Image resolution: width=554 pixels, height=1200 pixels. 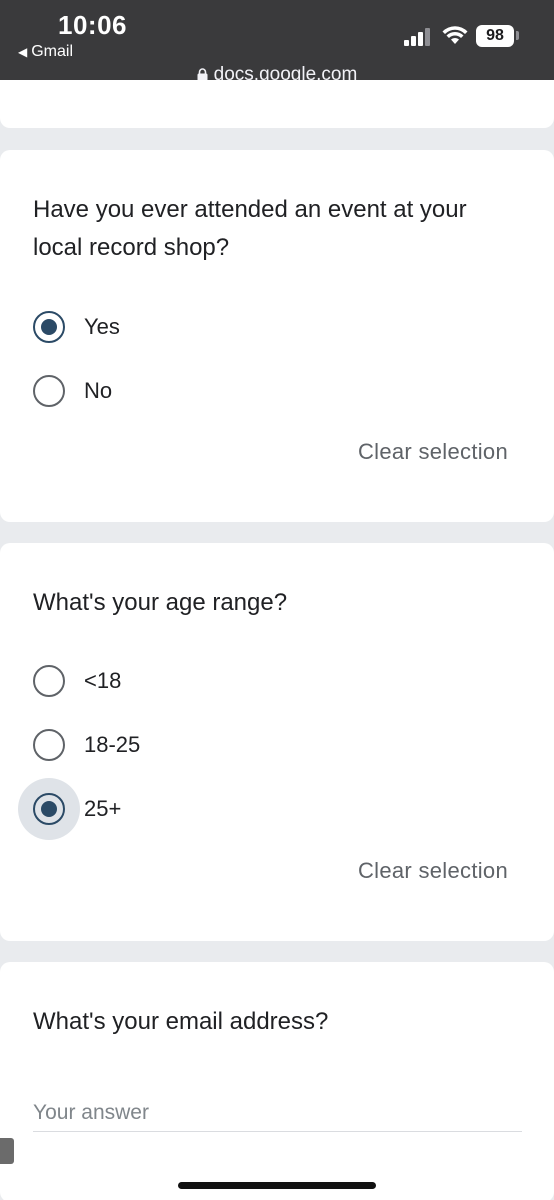 I want to click on option-label: No, so click(x=98, y=390).